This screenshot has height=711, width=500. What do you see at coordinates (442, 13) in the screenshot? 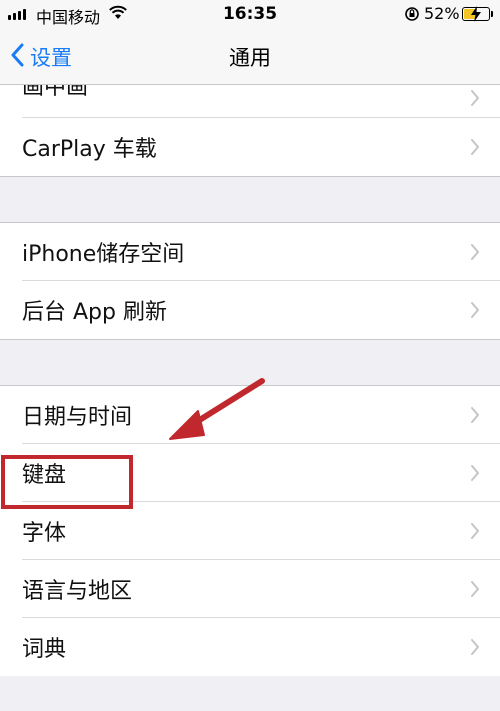
I see `battery-percent: 52%` at bounding box center [442, 13].